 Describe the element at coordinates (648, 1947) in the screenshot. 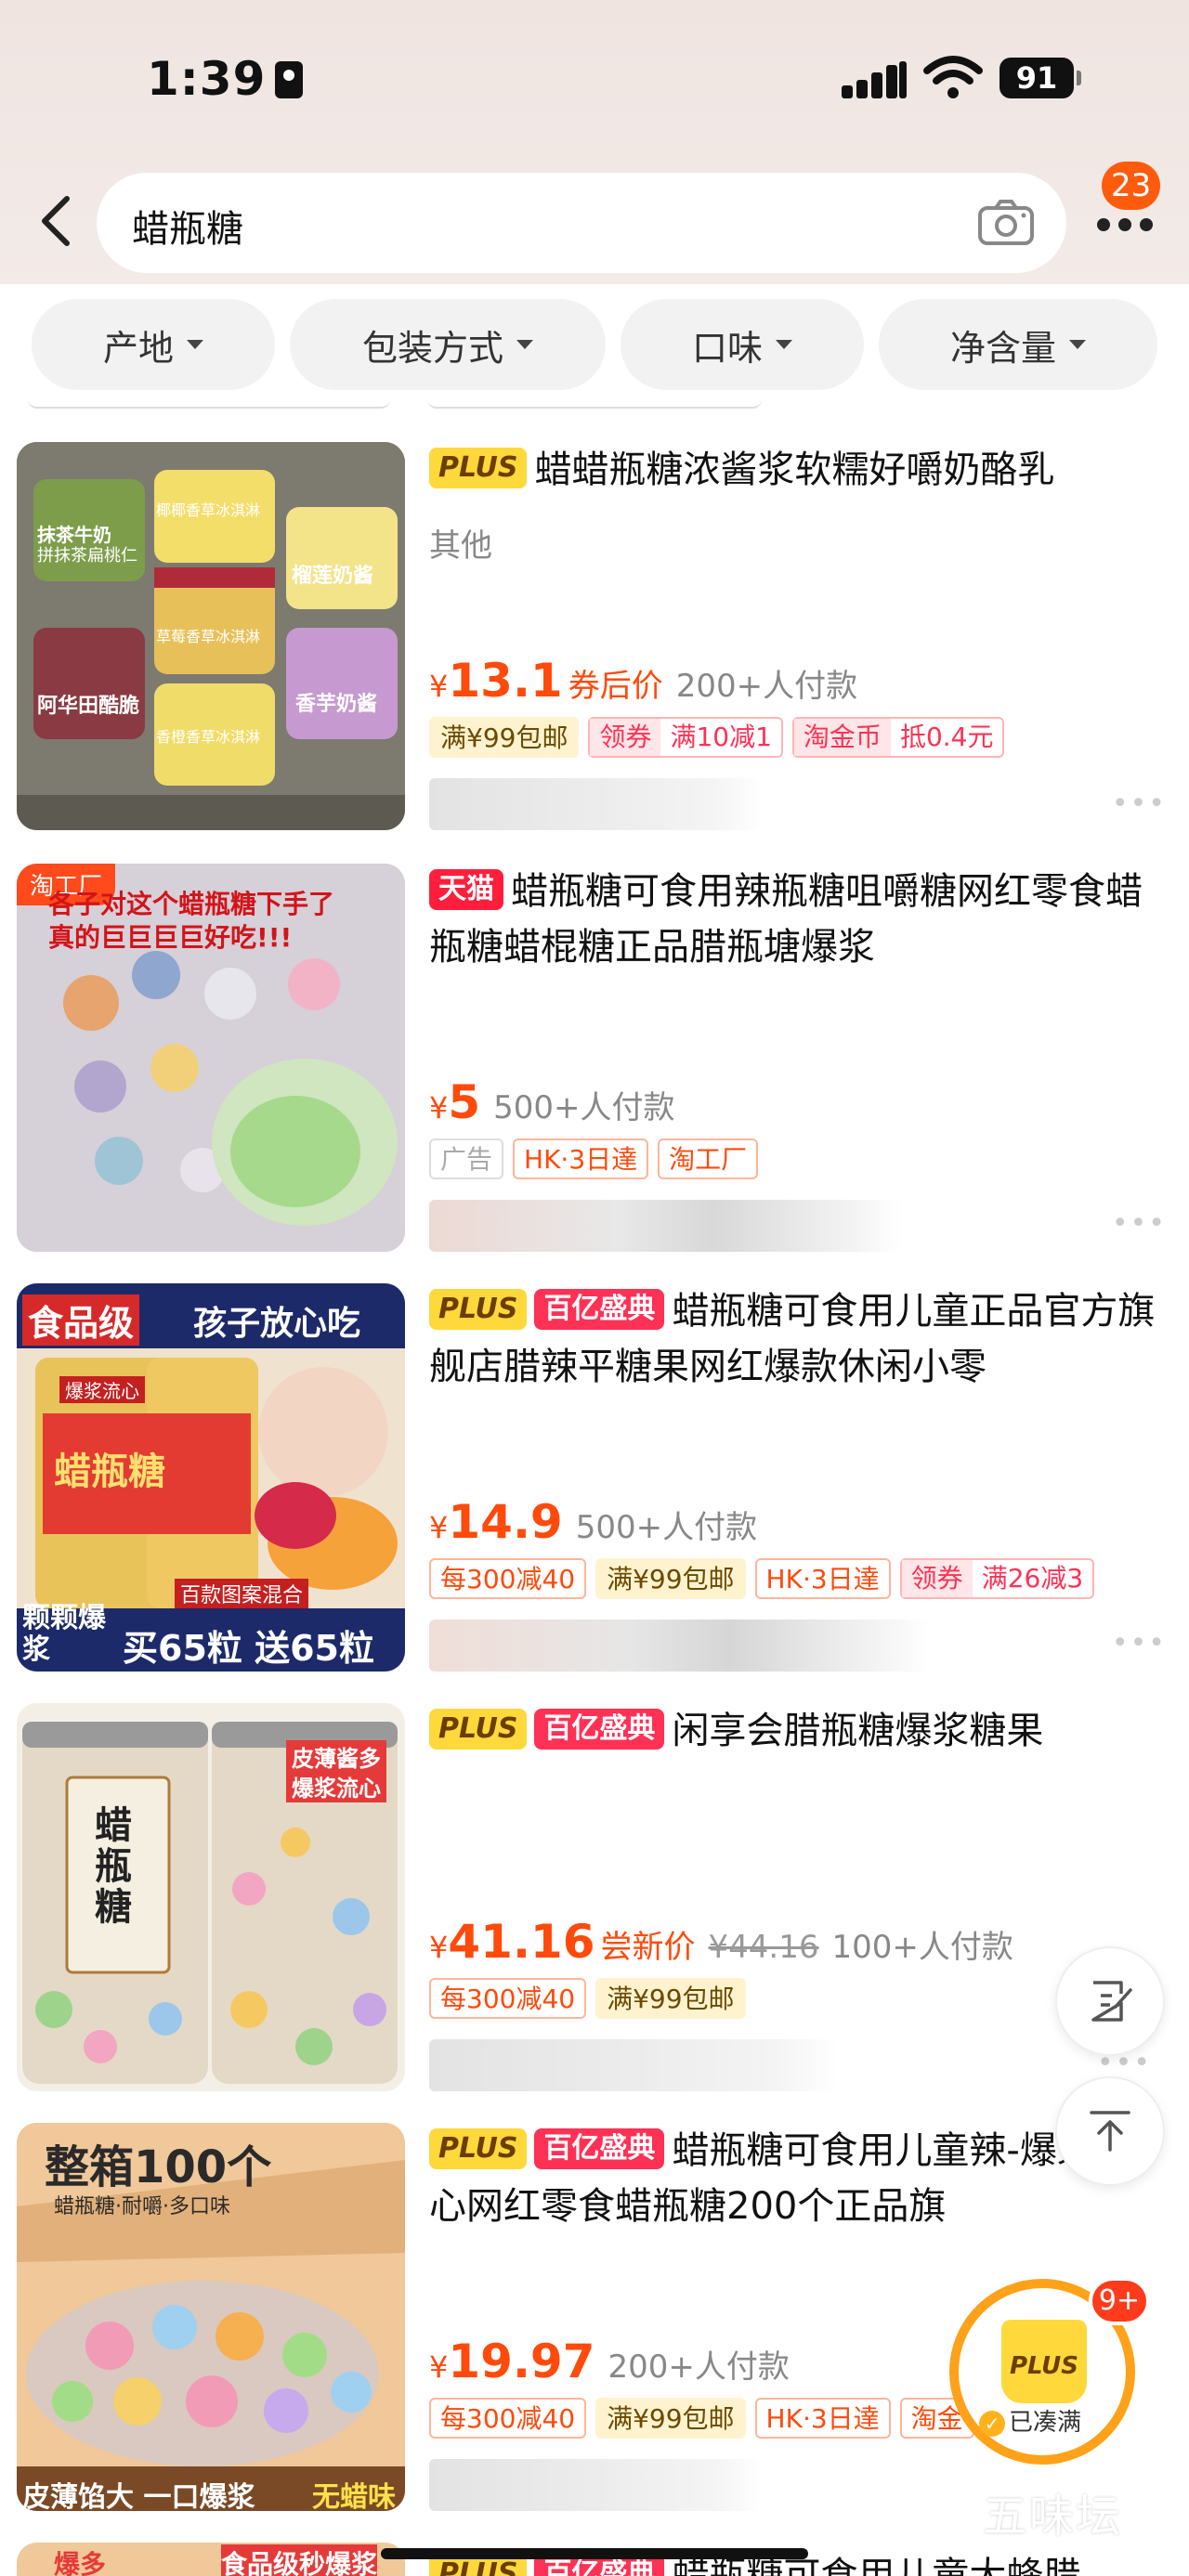

I see `price-tag: 尝新价` at that location.